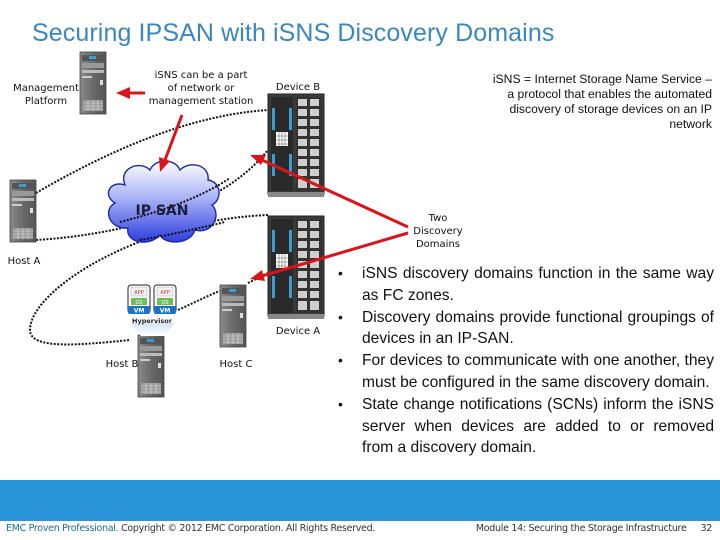  What do you see at coordinates (152, 310) in the screenshot?
I see `hypervisor: Hypervisor` at bounding box center [152, 310].